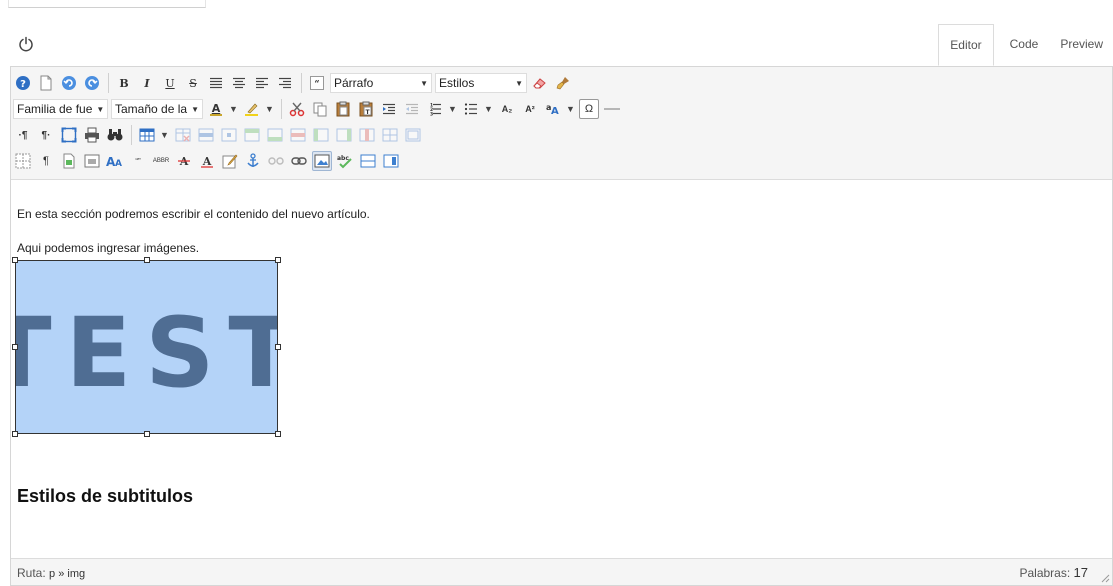 This screenshot has height=586, width=1113. I want to click on row-properties-icon, so click(206, 135).